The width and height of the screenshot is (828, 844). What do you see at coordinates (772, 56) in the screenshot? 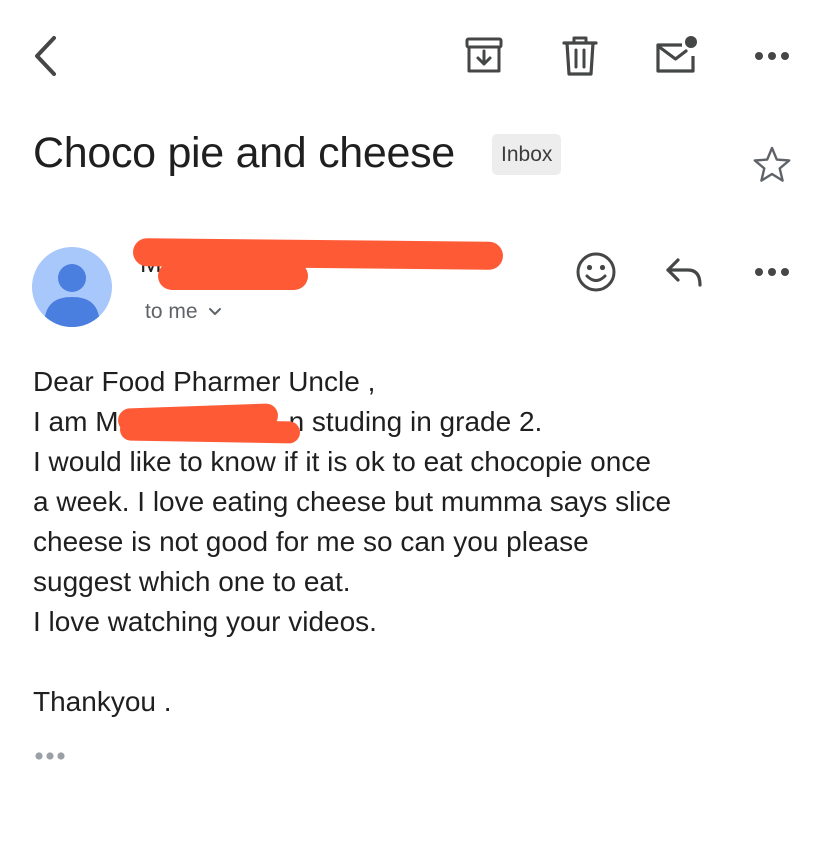
I see `more-horizontal-icon` at bounding box center [772, 56].